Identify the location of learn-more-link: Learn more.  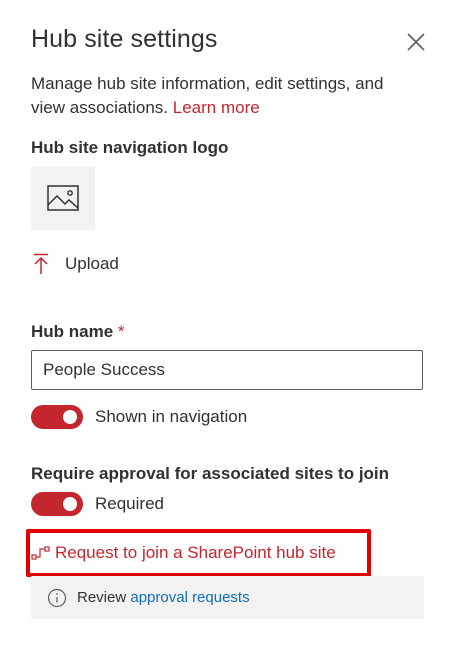
(216, 107).